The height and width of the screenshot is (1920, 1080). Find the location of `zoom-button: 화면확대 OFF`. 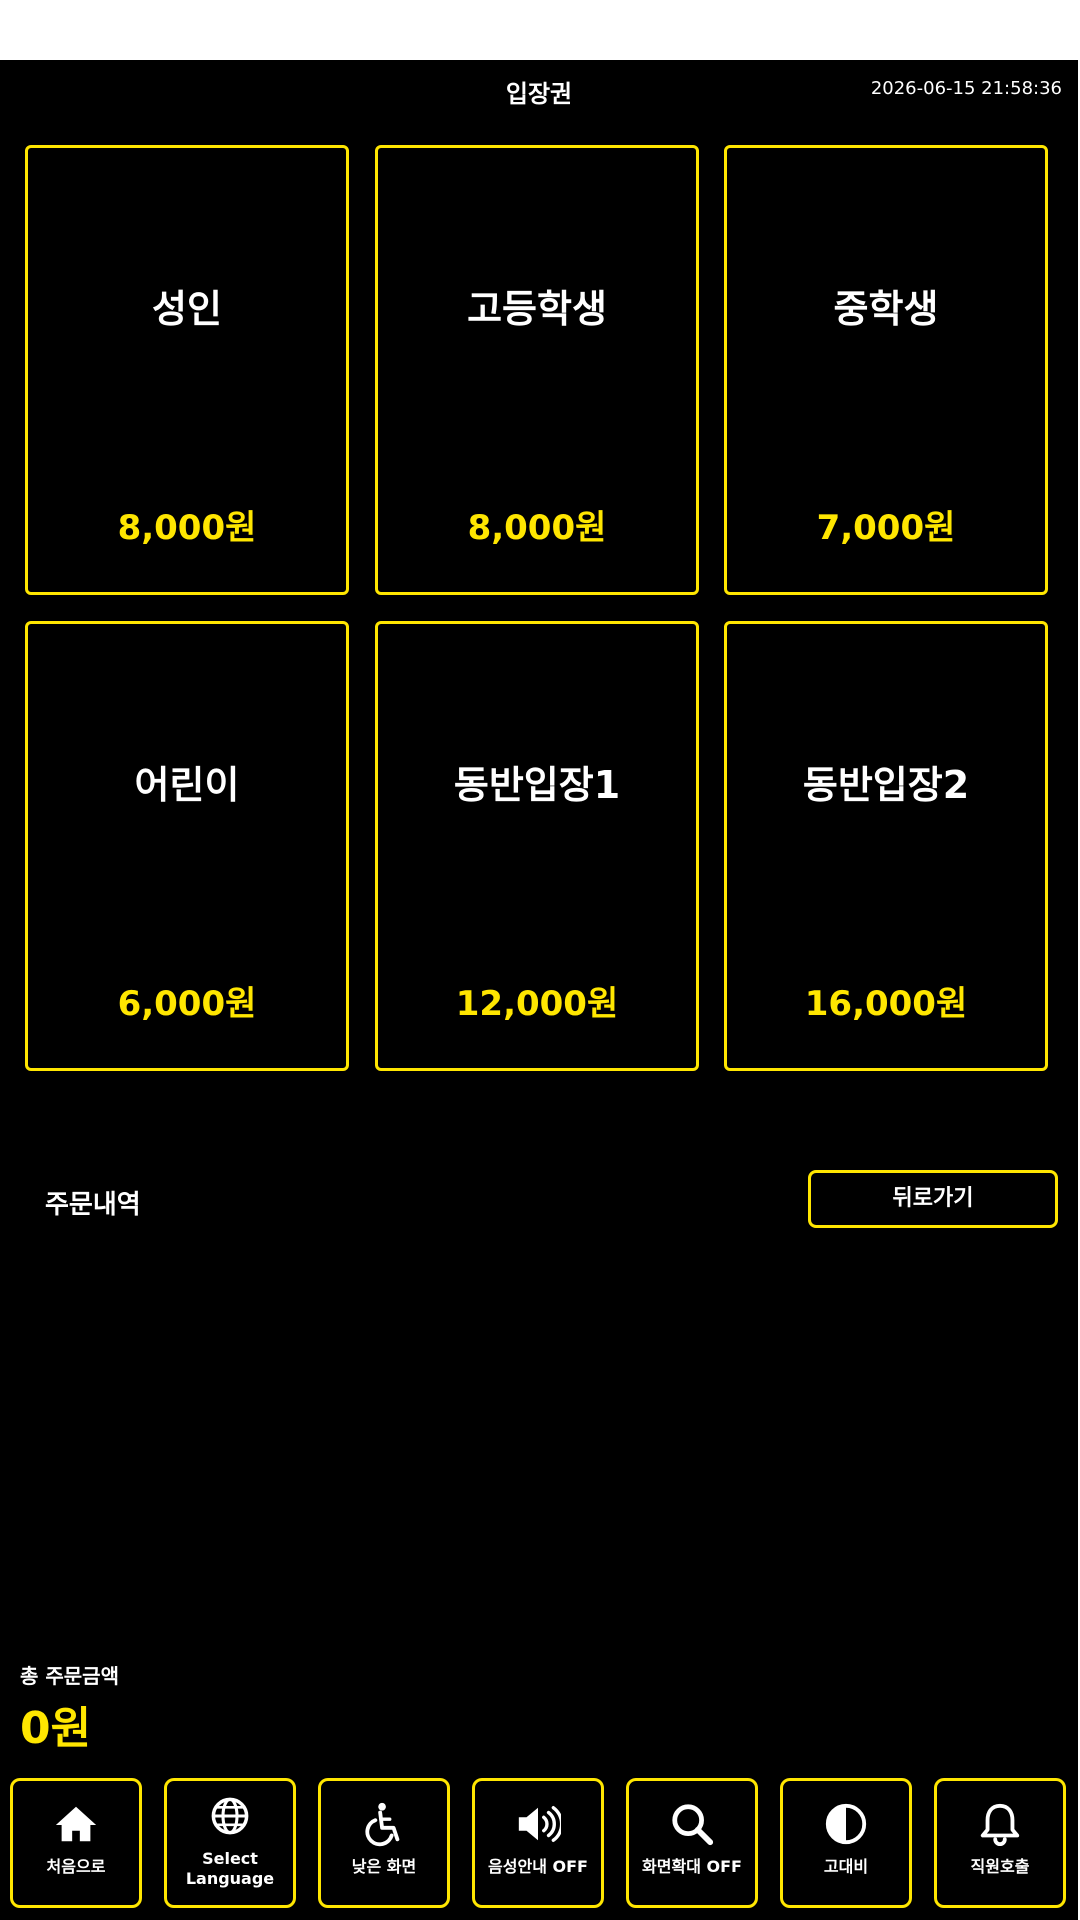

zoom-button: 화면확대 OFF is located at coordinates (692, 1843).